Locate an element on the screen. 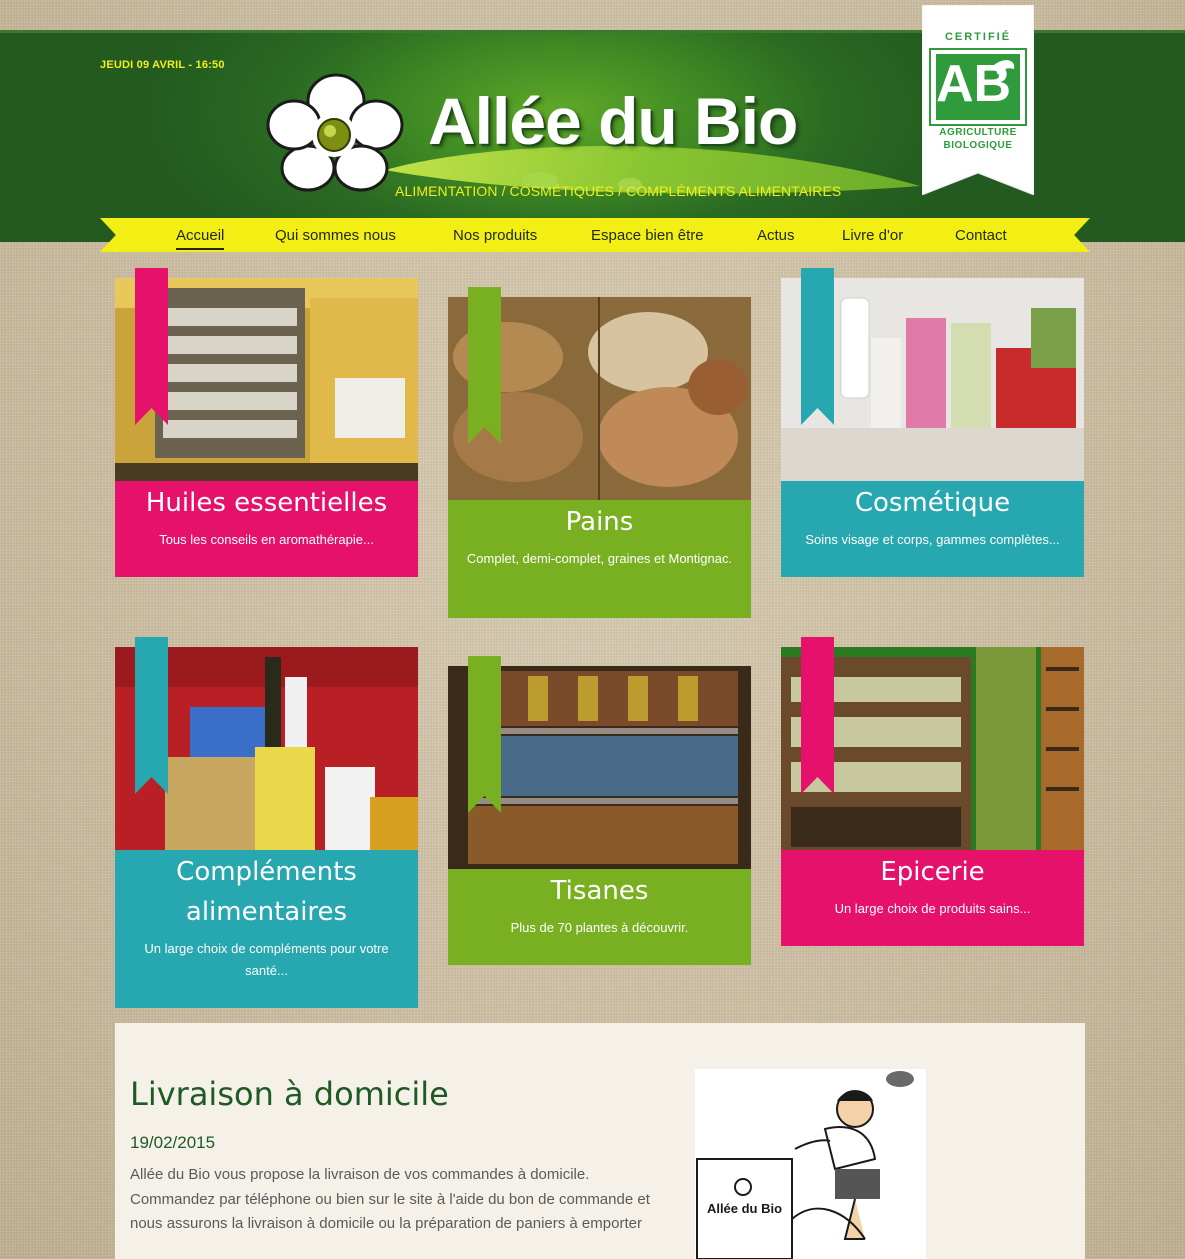 This screenshot has height=1259, width=1185. ab-certification-badge: CERTIFIÉ AB AGRICULTURE BIOLOGIQUE is located at coordinates (978, 100).